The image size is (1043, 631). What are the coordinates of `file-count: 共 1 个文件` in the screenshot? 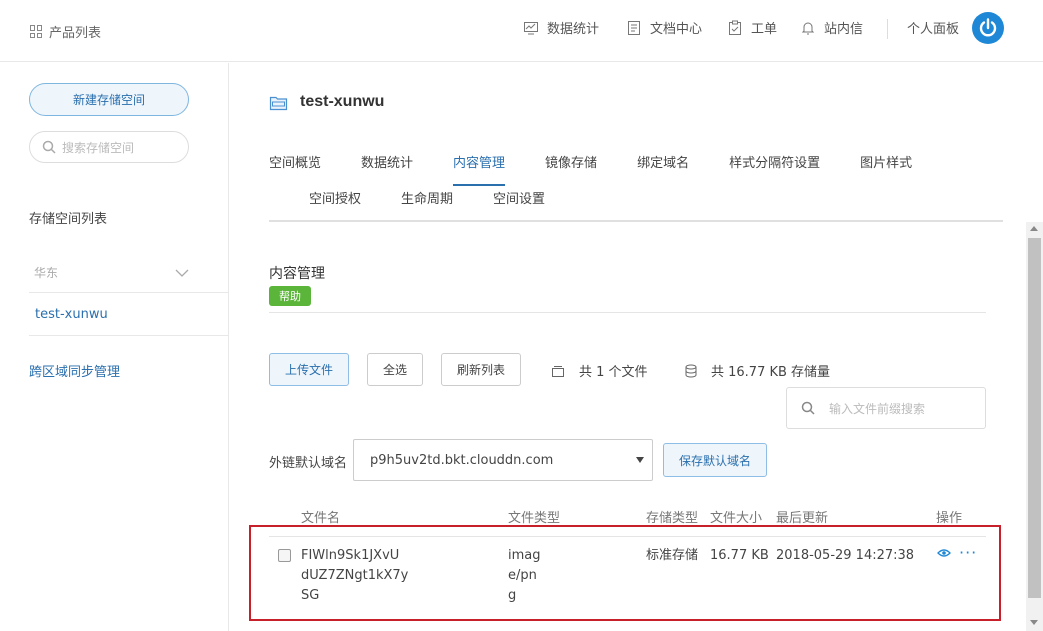 It's located at (599, 370).